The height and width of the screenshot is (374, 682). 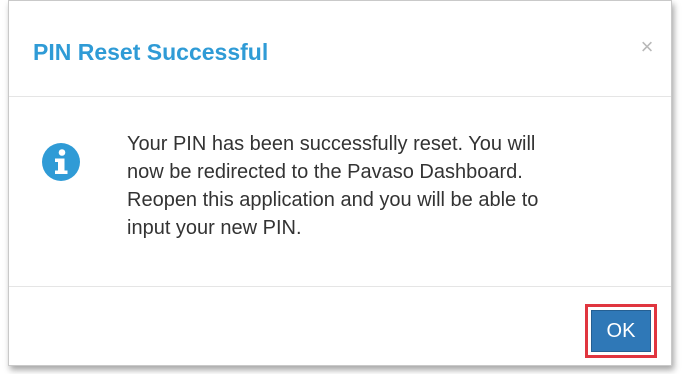 I want to click on dialog-title: PIN Reset Successful, so click(x=151, y=52).